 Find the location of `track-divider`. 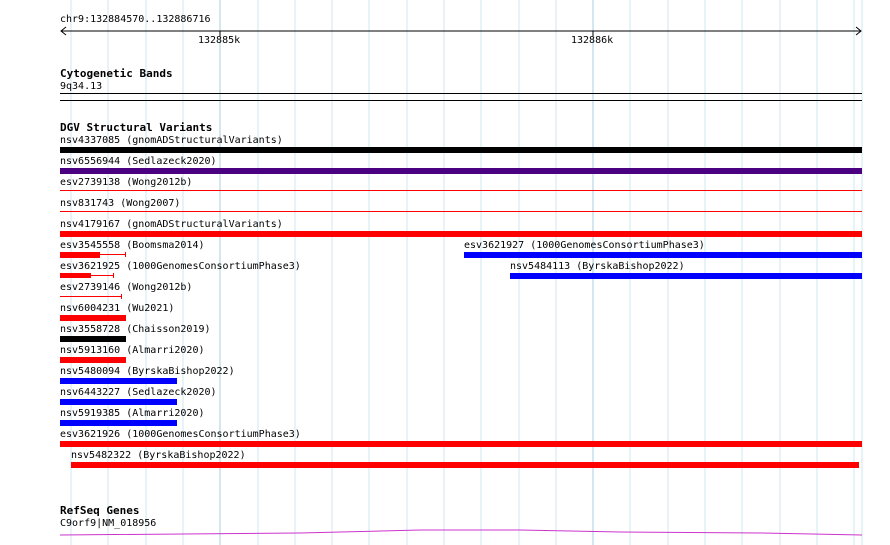

track-divider is located at coordinates (461, 100).